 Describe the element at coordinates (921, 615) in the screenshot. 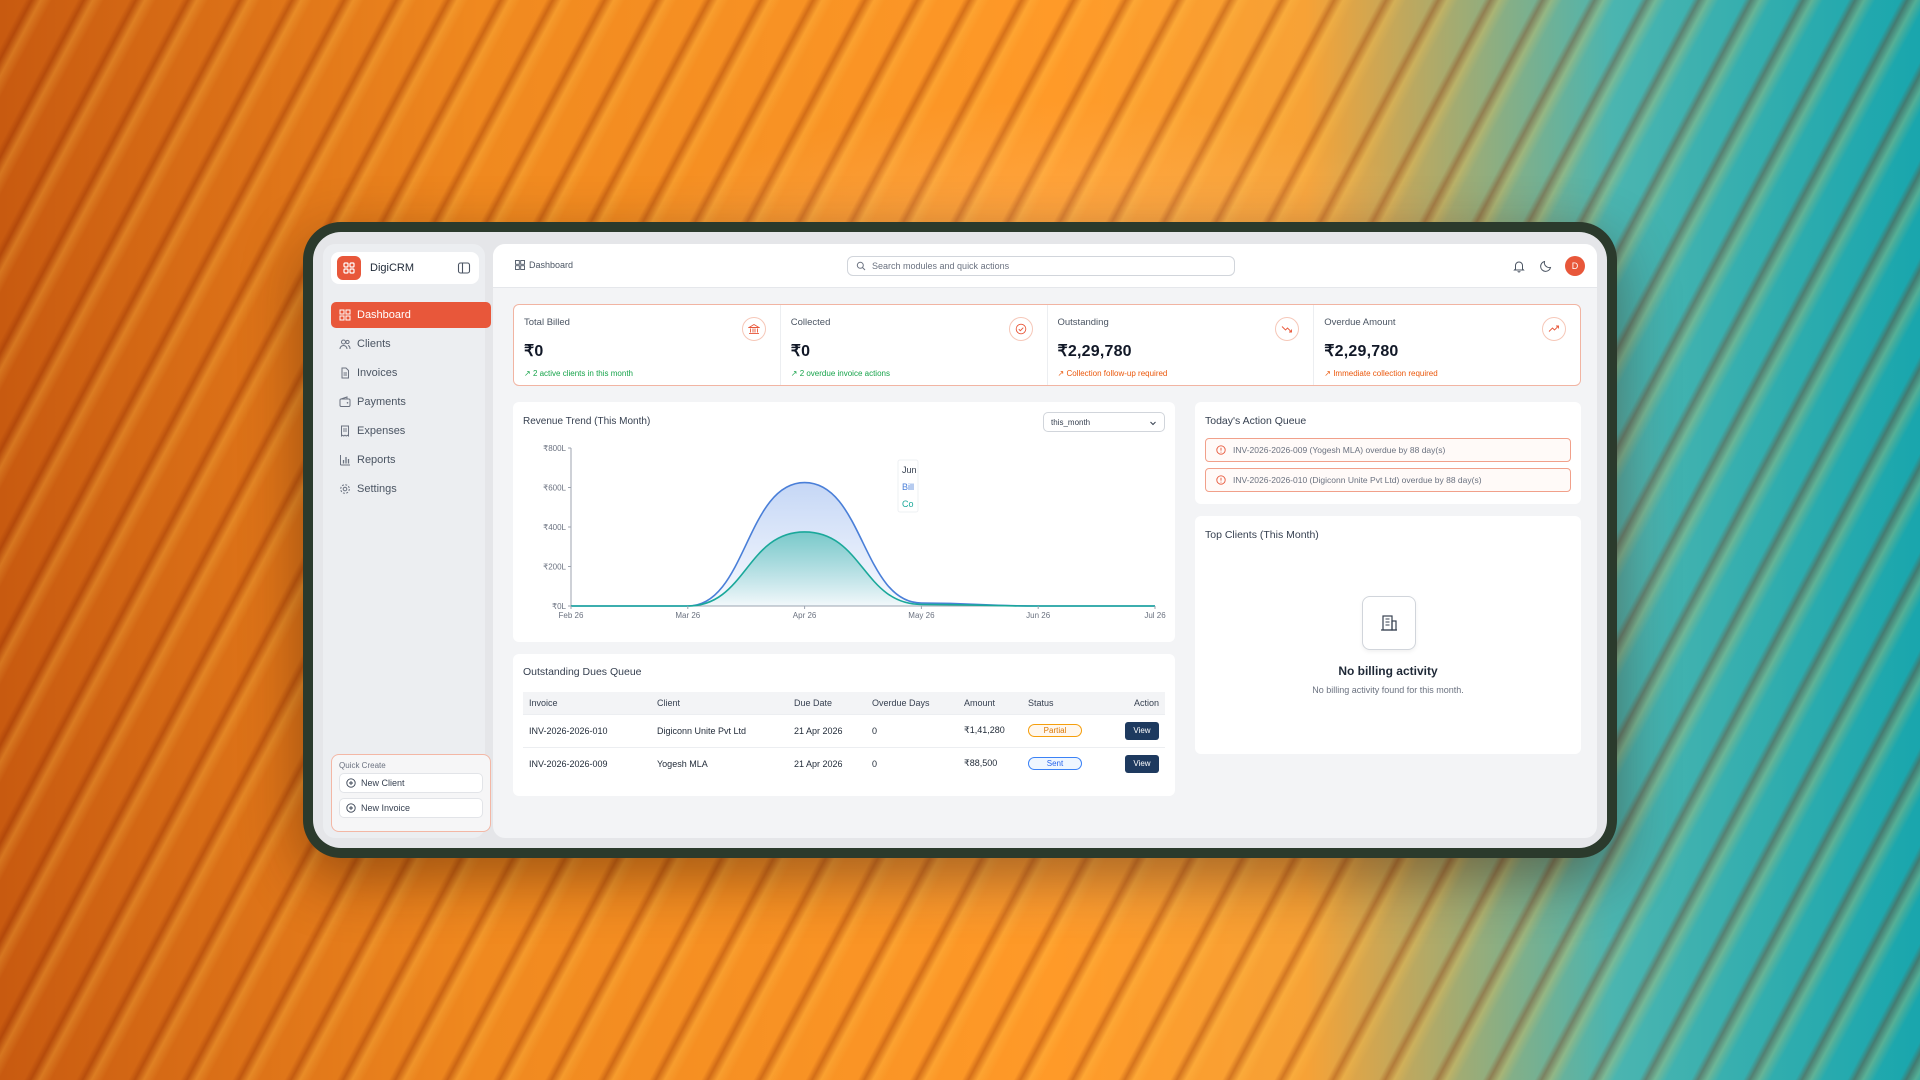

I see `x-tick-label: May 26` at that location.